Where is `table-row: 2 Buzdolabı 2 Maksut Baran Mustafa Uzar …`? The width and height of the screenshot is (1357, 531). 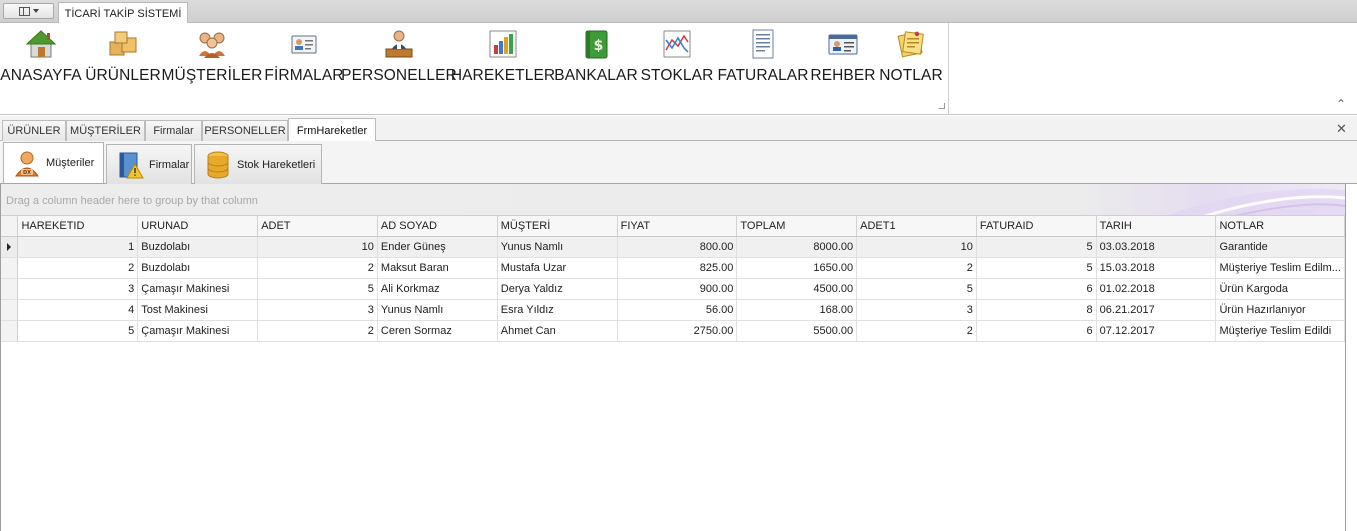 table-row: 2 Buzdolabı 2 Maksut Baran Mustafa Uzar … is located at coordinates (673, 268).